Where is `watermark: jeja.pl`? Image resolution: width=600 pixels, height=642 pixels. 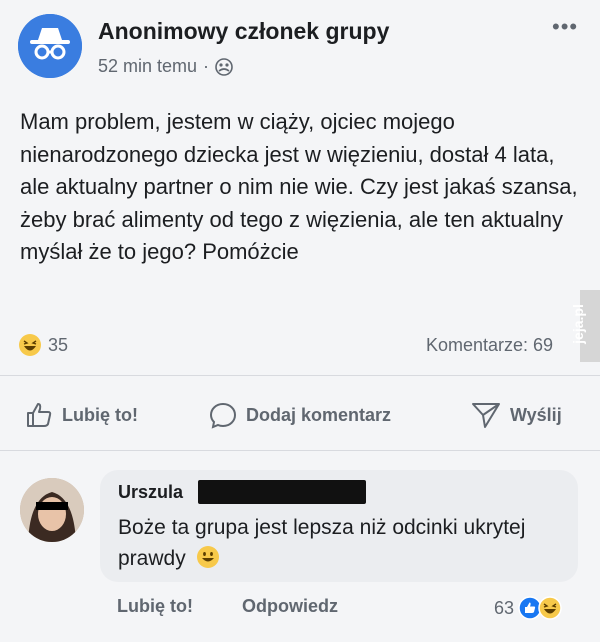 watermark: jeja.pl is located at coordinates (585, 326).